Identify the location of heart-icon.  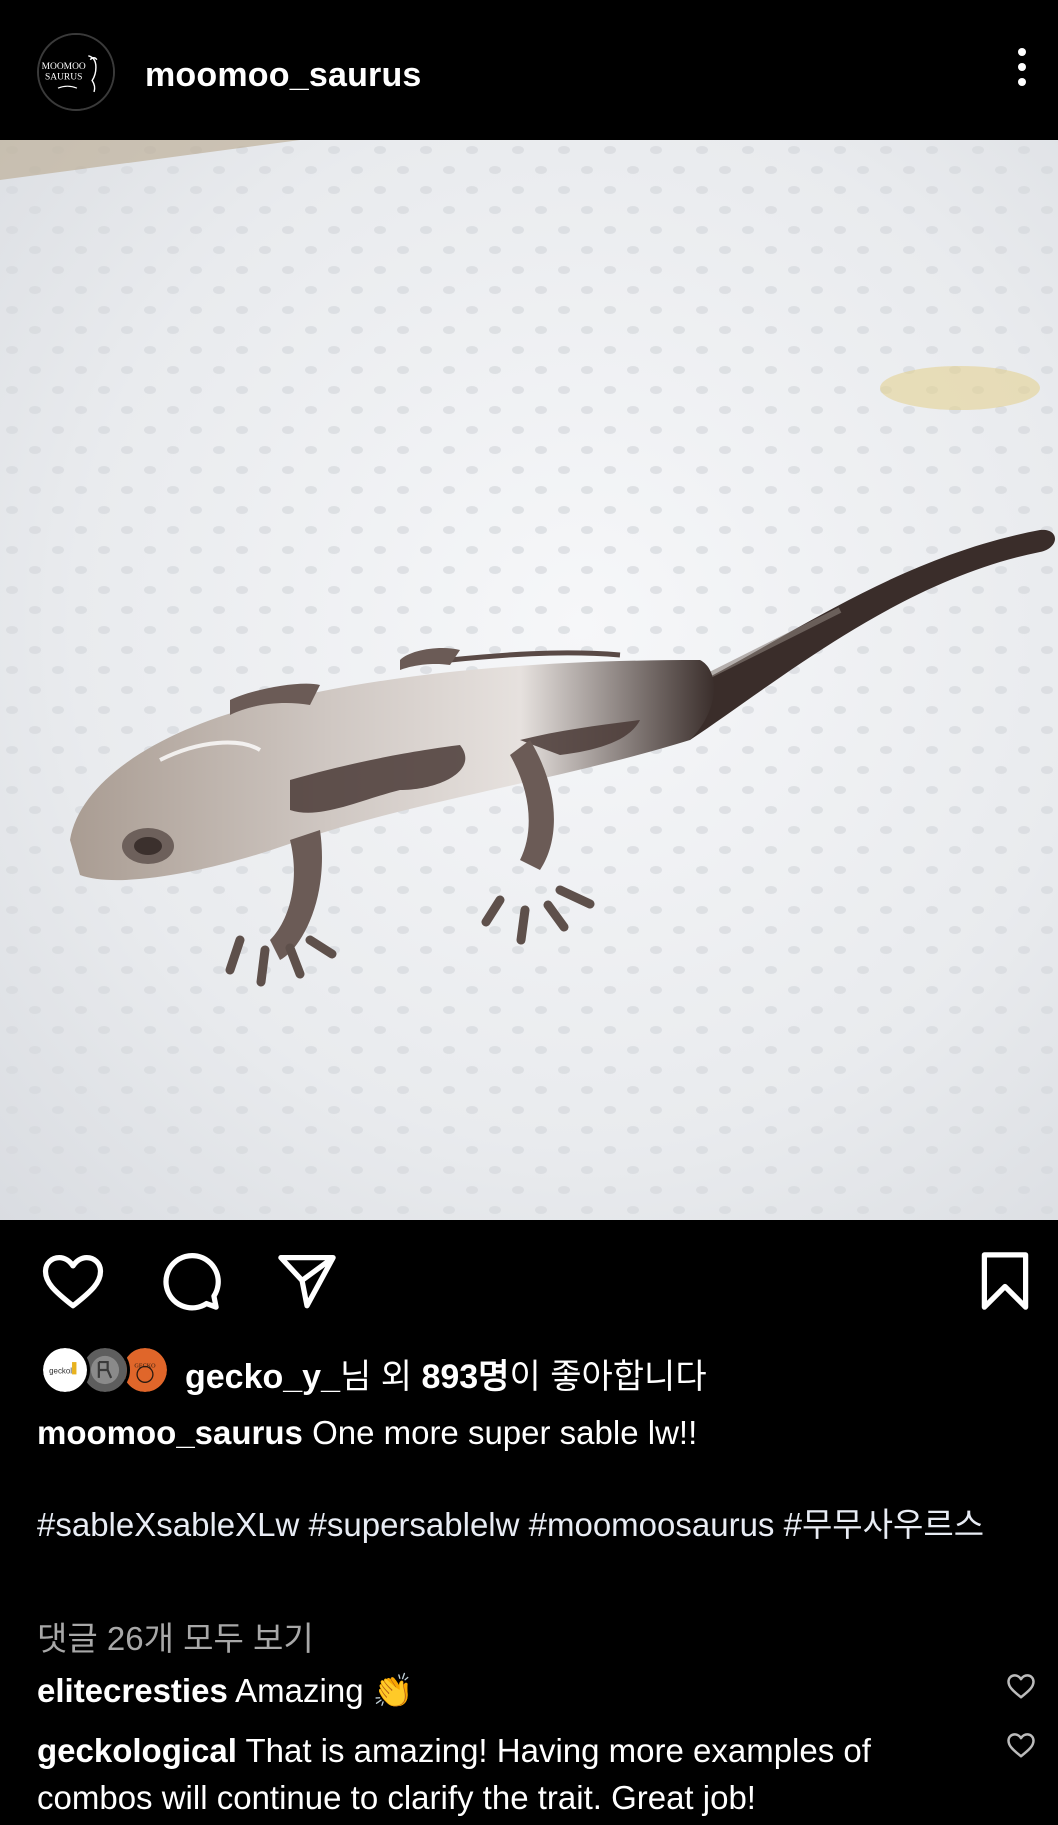
(73, 1281).